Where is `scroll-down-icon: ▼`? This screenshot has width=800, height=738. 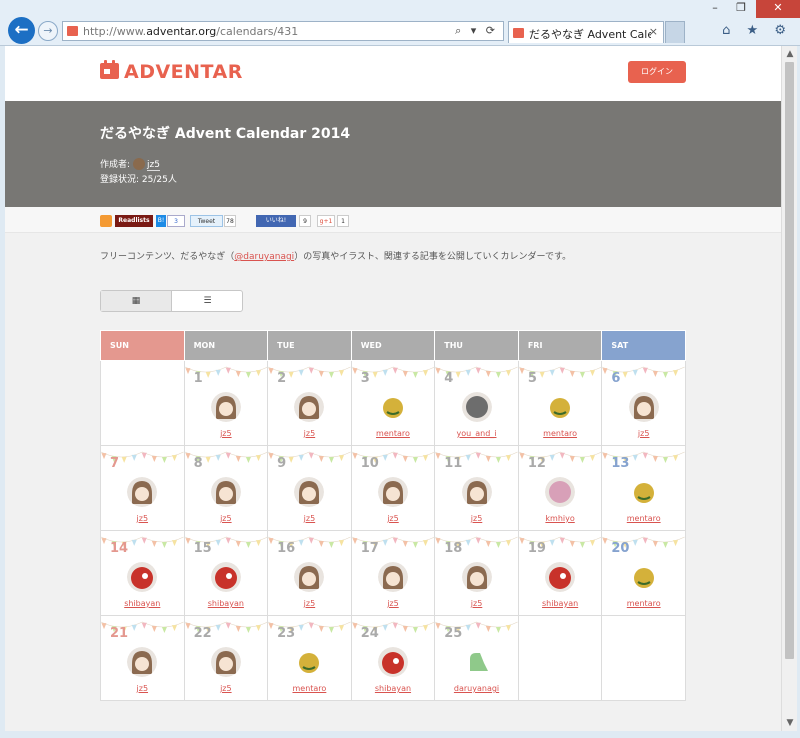 scroll-down-icon: ▼ is located at coordinates (790, 723).